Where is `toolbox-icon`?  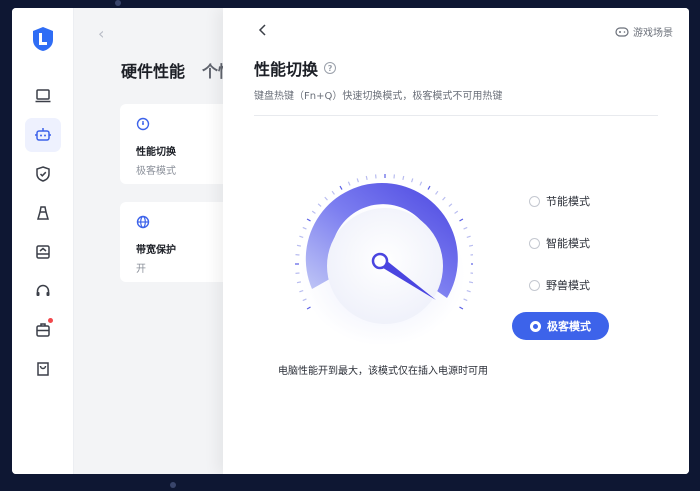
toolbox-icon is located at coordinates (43, 330).